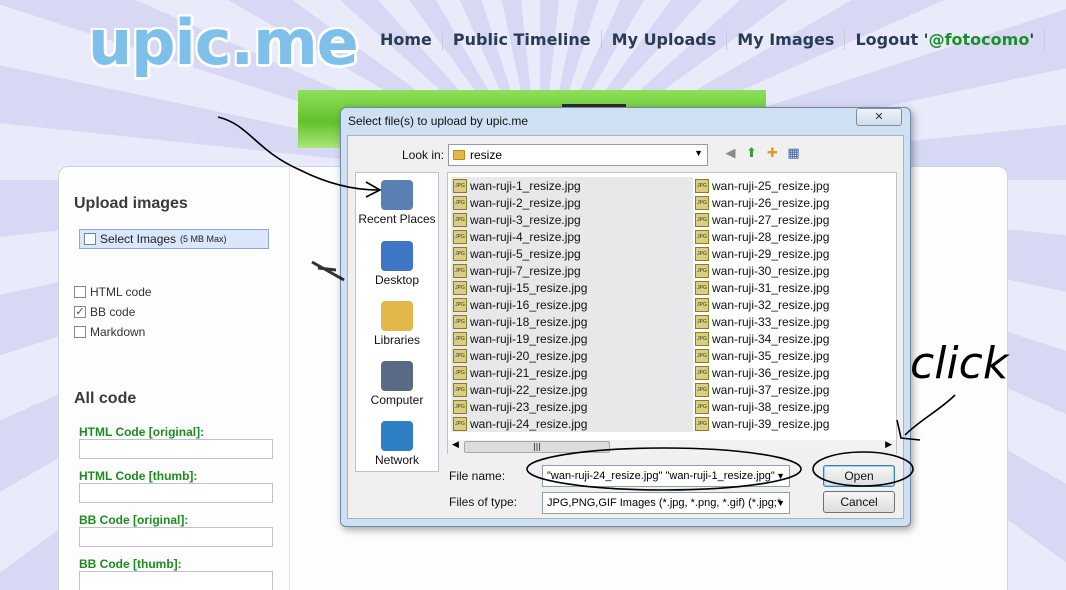  I want to click on file-name: wan-ruji-36_resize.jpg, so click(771, 372).